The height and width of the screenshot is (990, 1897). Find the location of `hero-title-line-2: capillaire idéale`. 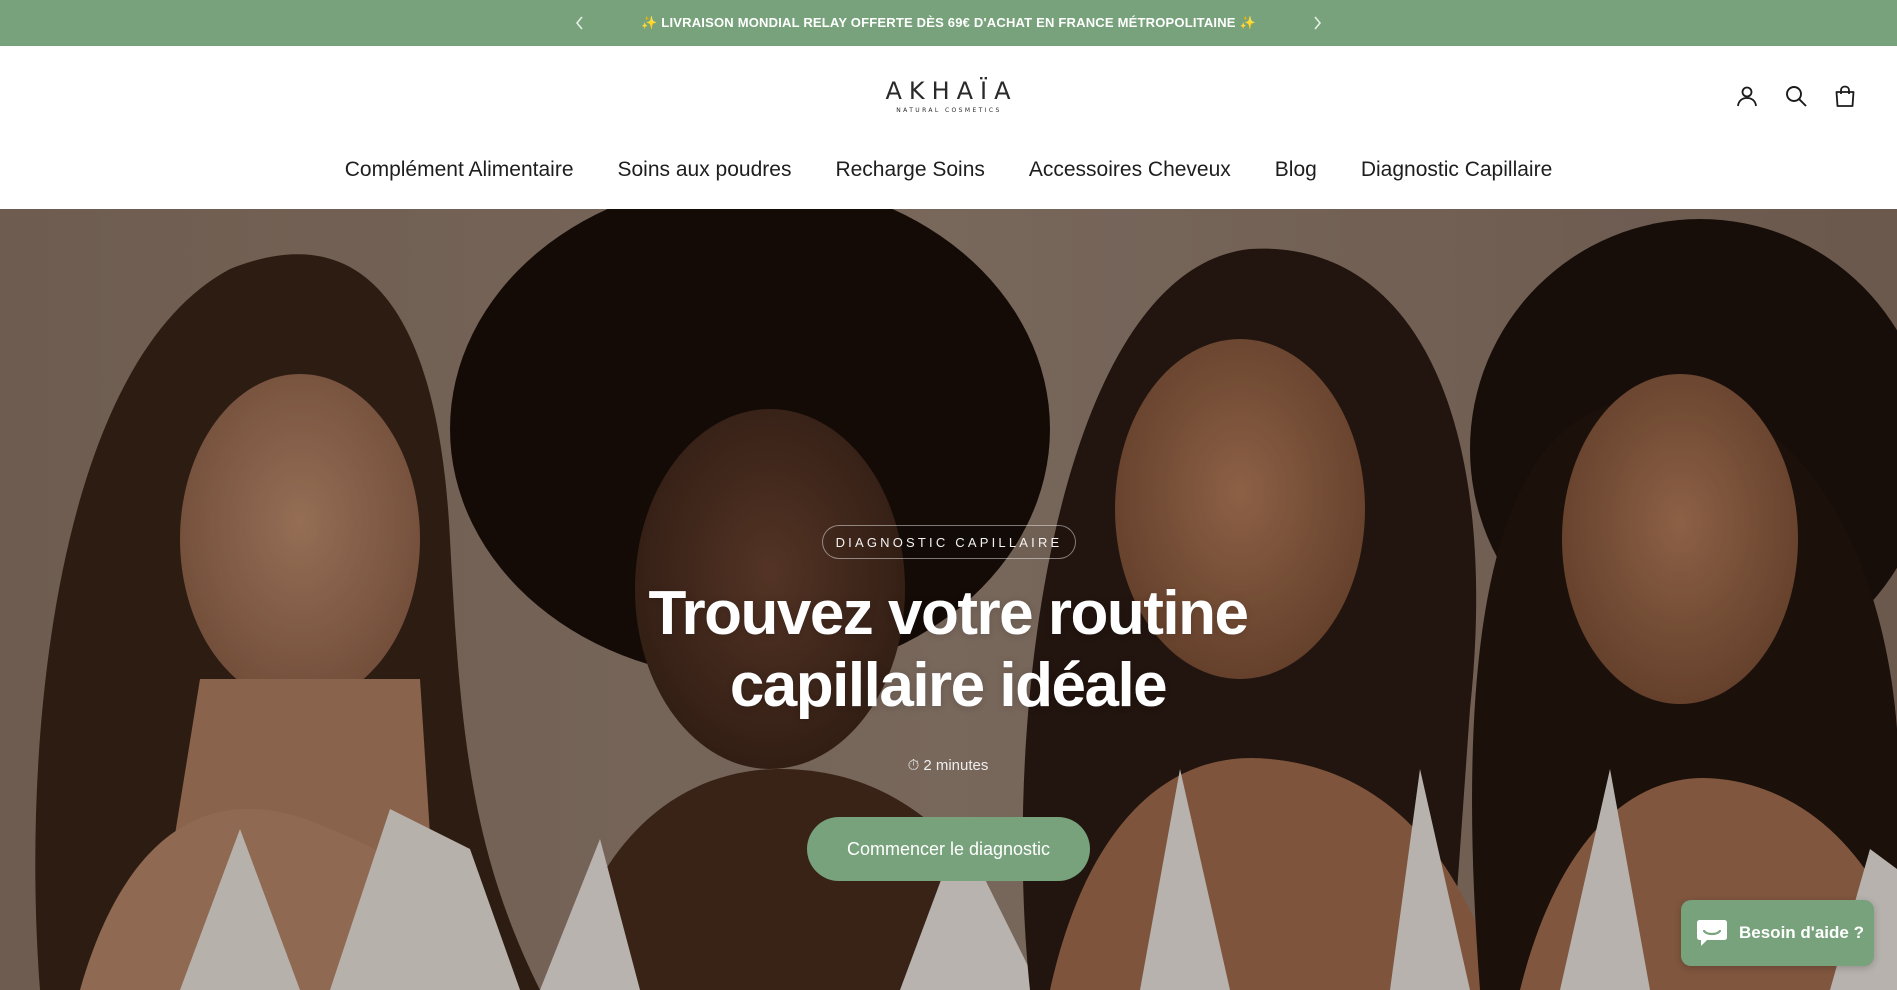

hero-title-line-2: capillaire idéale is located at coordinates (948, 685).